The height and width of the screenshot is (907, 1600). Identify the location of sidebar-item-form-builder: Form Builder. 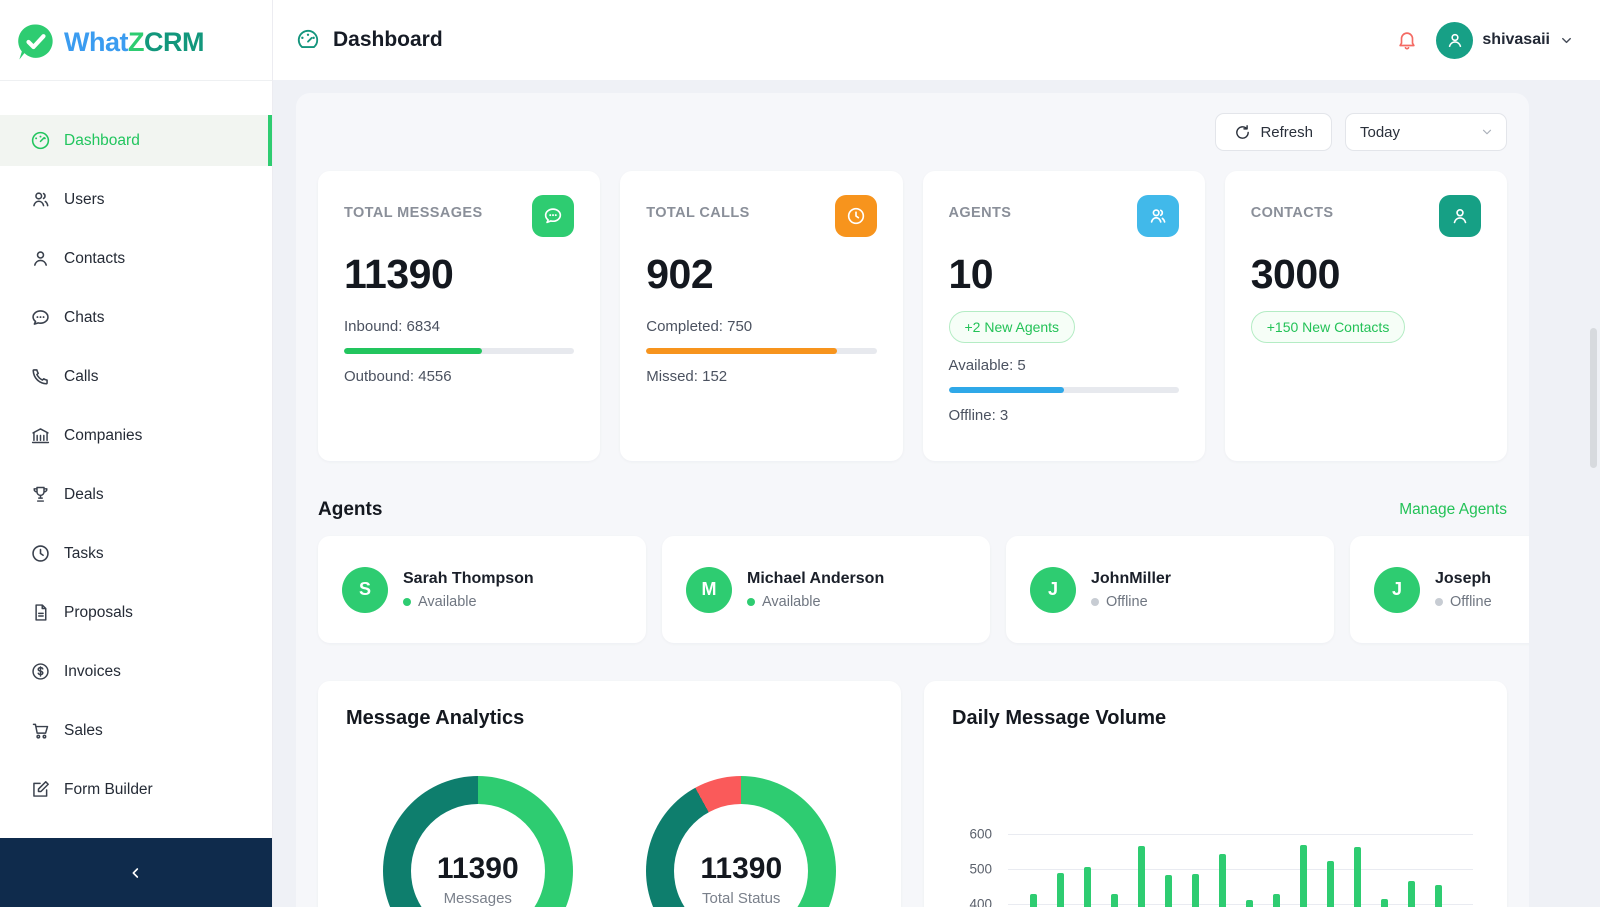
(136, 789).